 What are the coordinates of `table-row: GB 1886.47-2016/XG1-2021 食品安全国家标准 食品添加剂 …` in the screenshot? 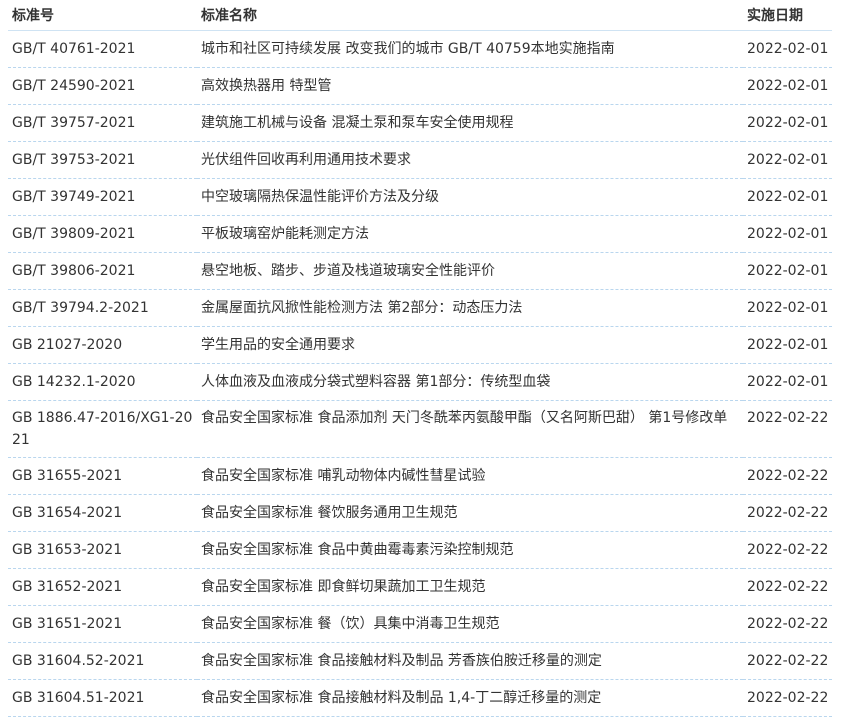 It's located at (420, 429).